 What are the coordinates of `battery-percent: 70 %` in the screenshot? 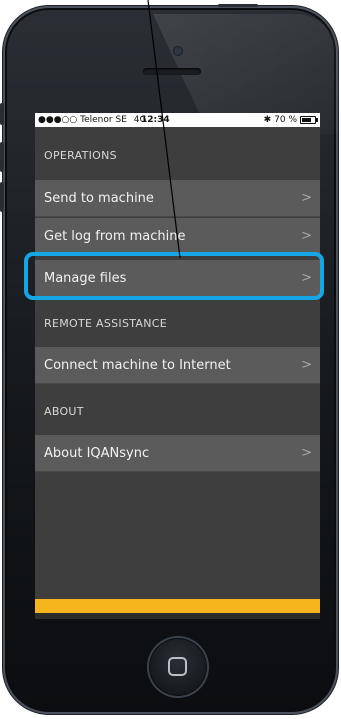 It's located at (285, 120).